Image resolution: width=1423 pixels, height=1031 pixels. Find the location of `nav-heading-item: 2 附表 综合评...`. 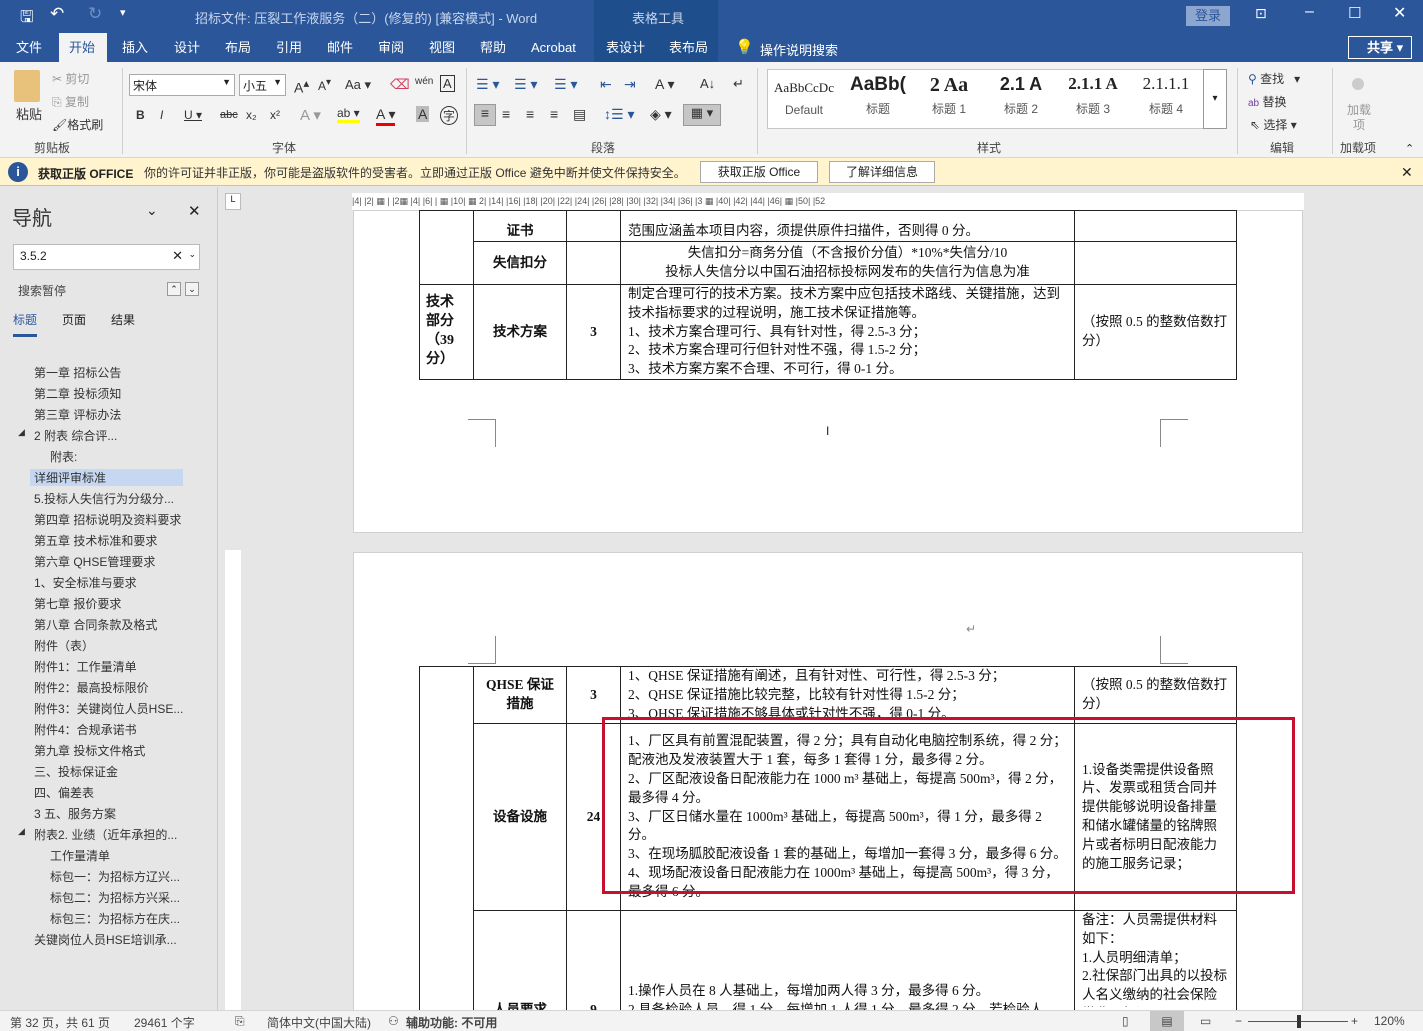

nav-heading-item: 2 附表 综合评... is located at coordinates (75, 435).